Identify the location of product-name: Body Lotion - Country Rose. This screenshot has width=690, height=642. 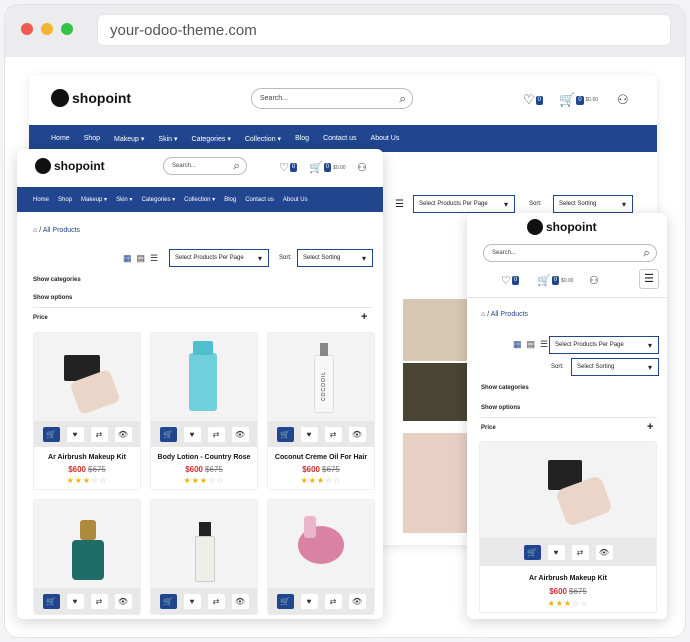
(204, 457).